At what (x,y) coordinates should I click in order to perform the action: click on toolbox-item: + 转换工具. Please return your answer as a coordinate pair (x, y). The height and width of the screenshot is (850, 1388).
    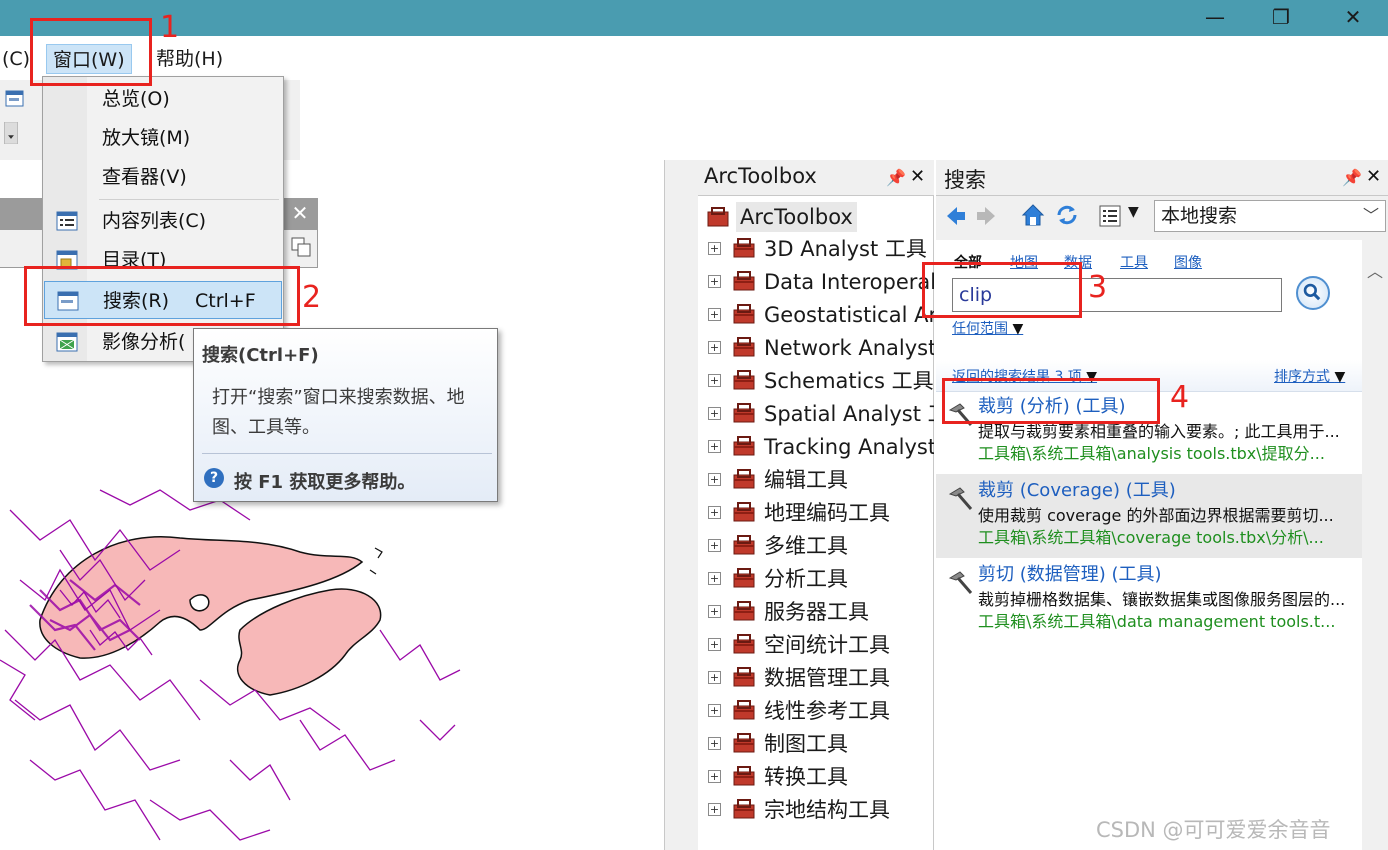
    Looking at the image, I should click on (821, 777).